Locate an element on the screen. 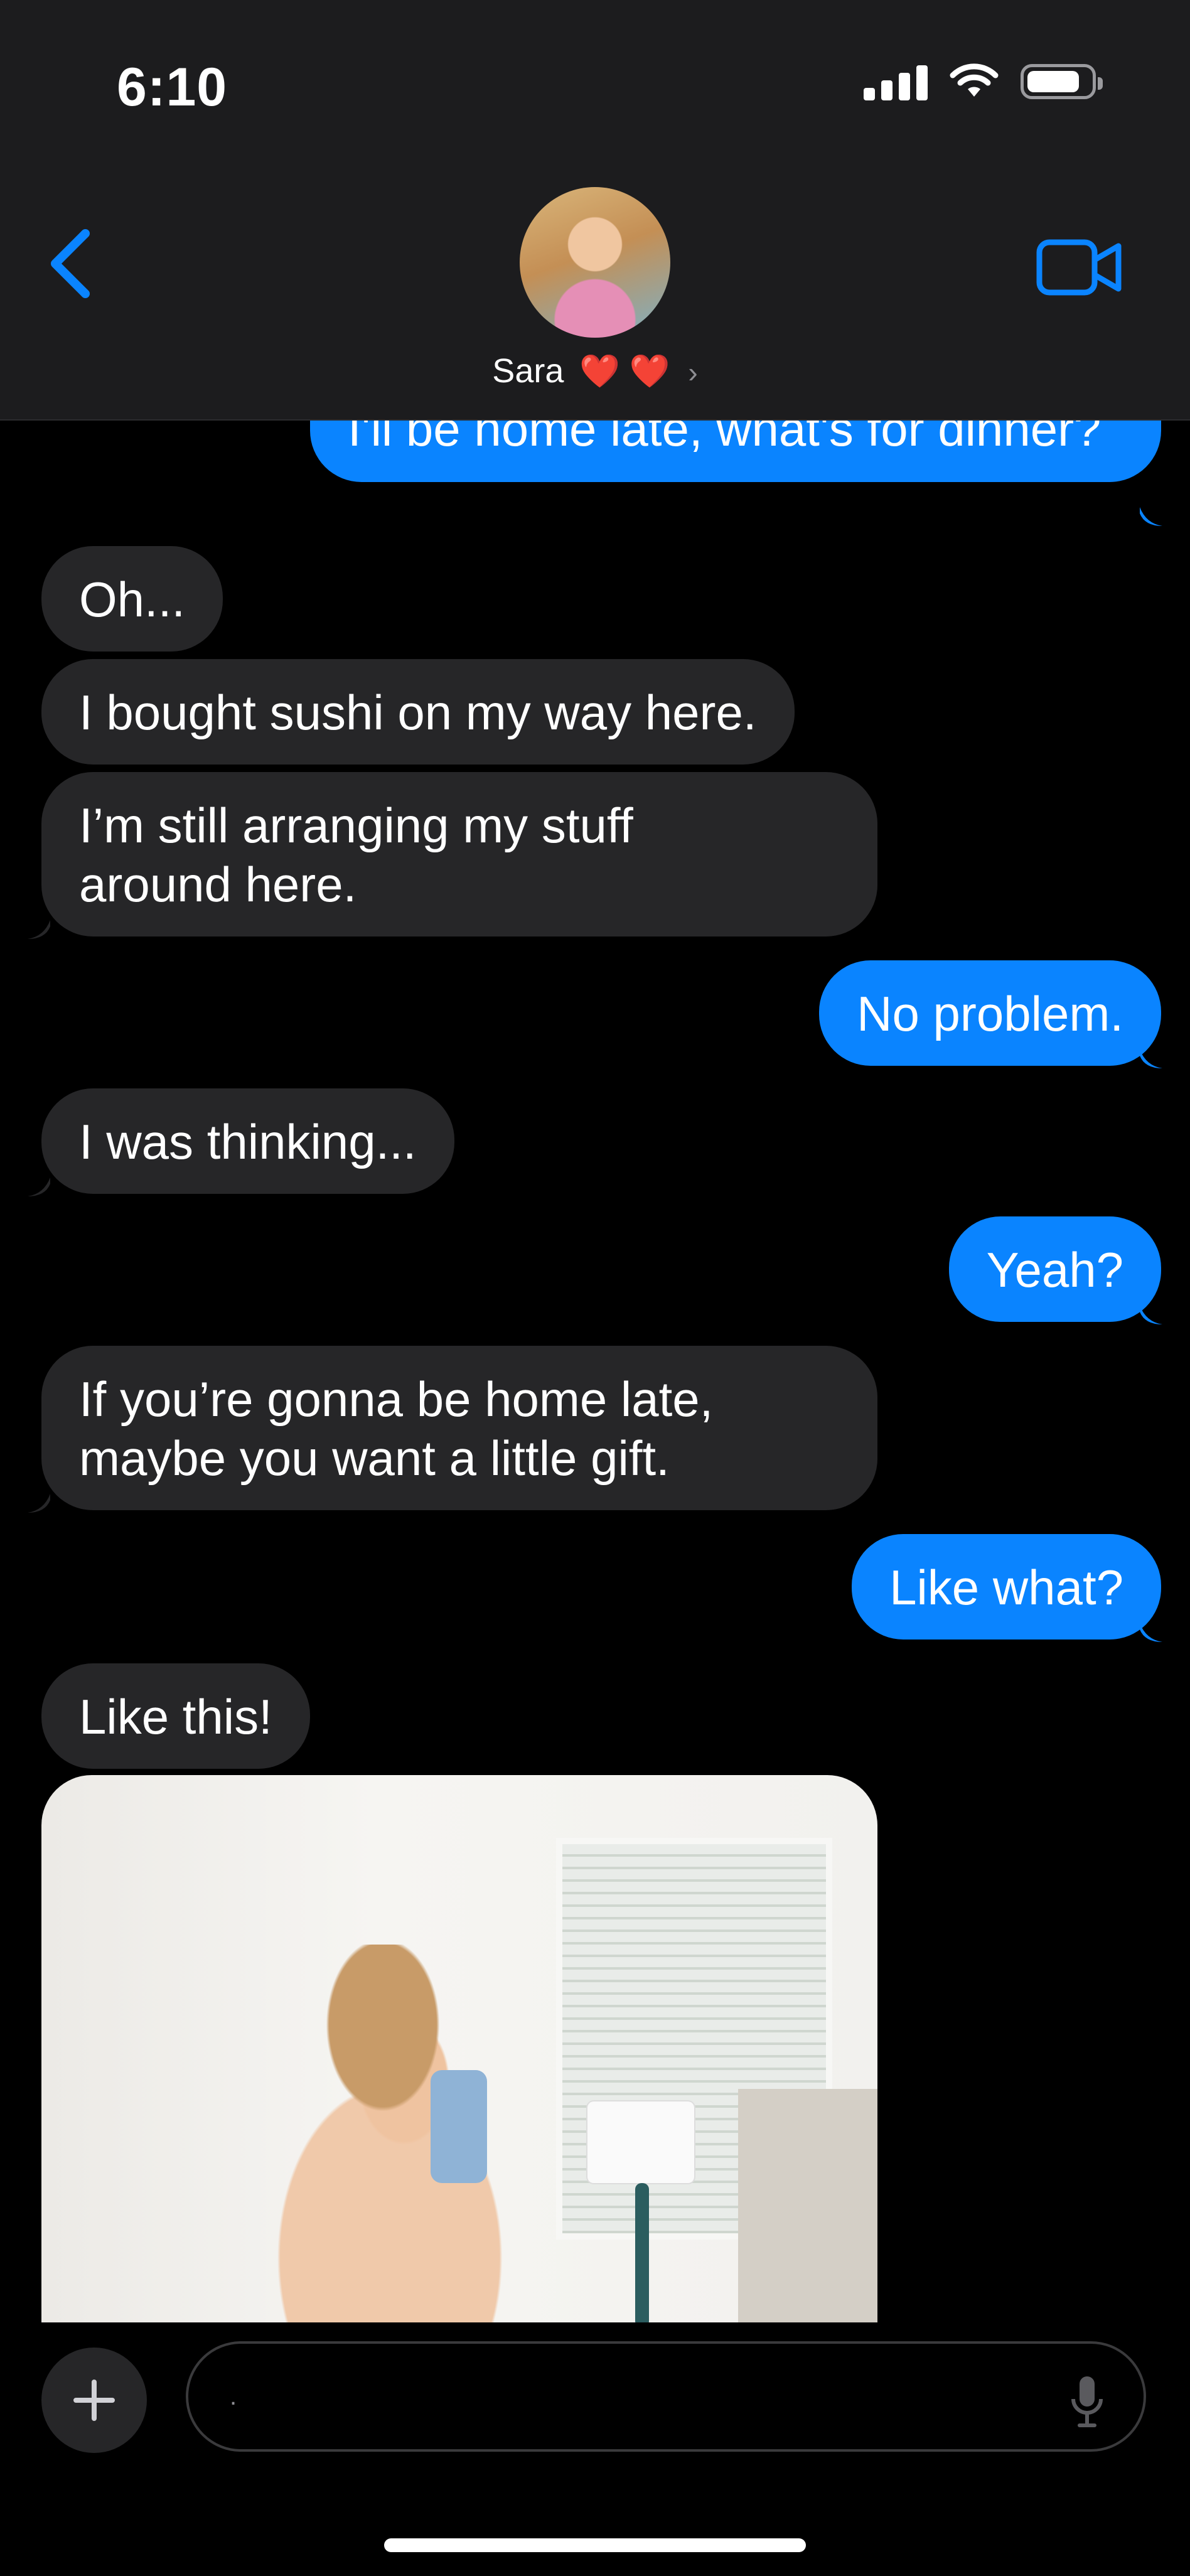  message-text: Yeah? is located at coordinates (1054, 1269).